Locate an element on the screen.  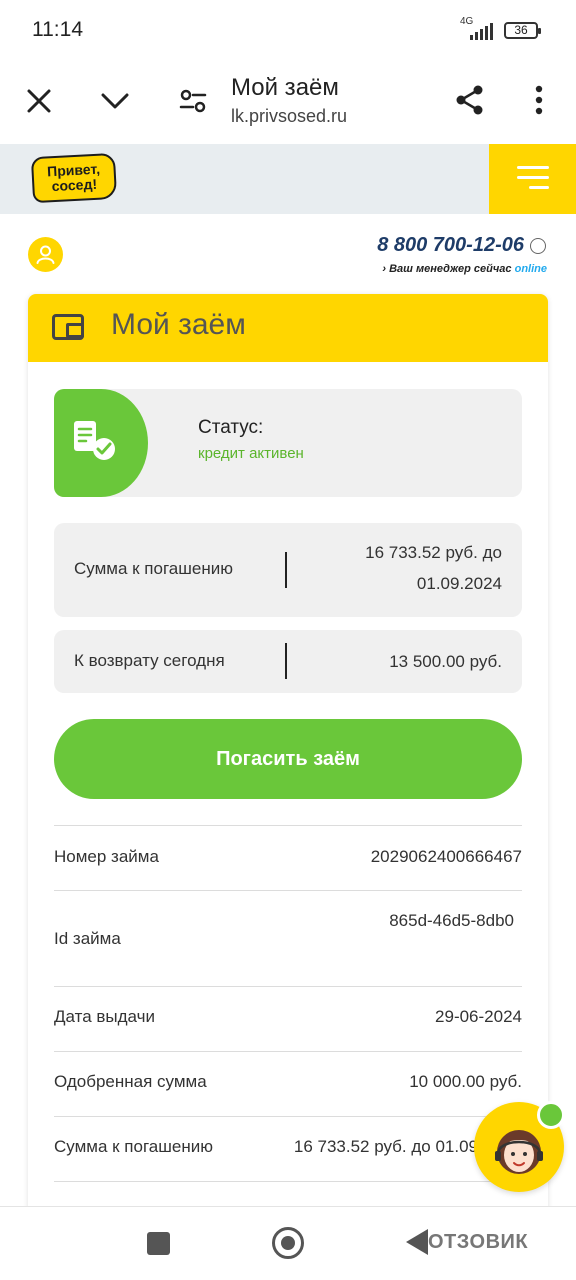
repay-amount-value-line-1: 16 733.52 руб. до is located at coordinates (433, 552).